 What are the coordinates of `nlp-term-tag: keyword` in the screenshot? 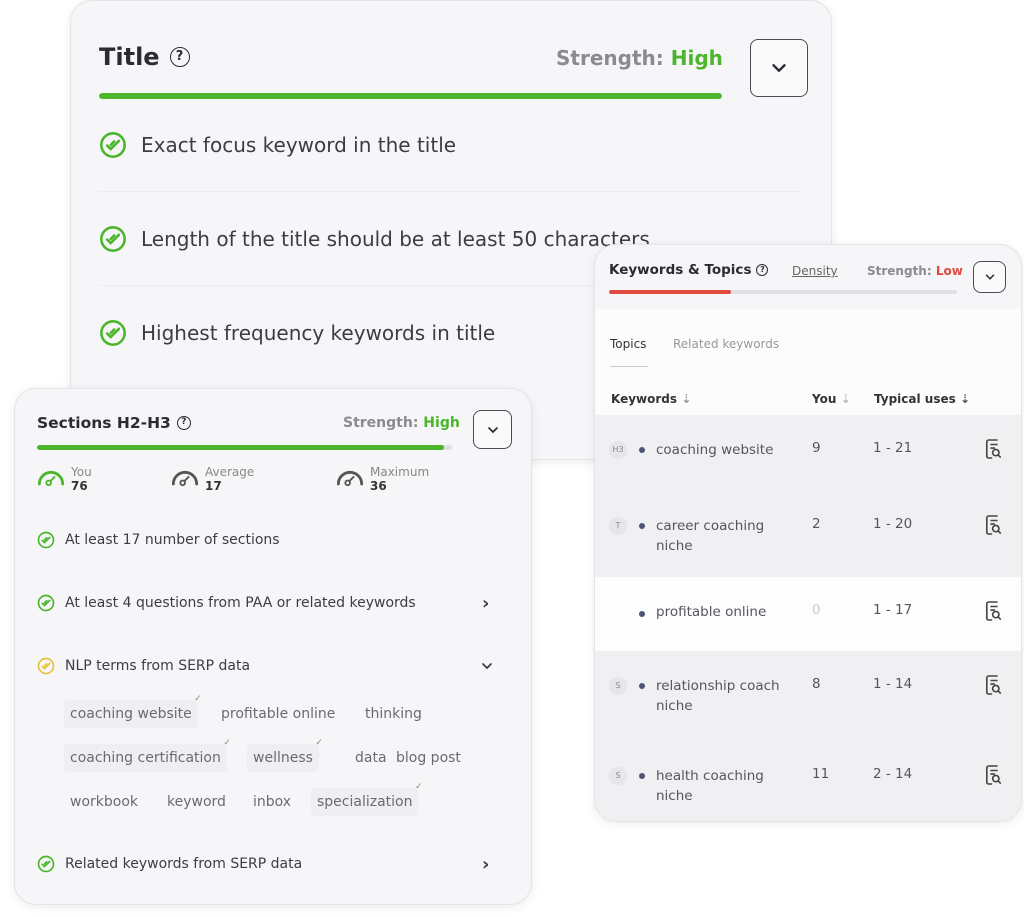 It's located at (196, 802).